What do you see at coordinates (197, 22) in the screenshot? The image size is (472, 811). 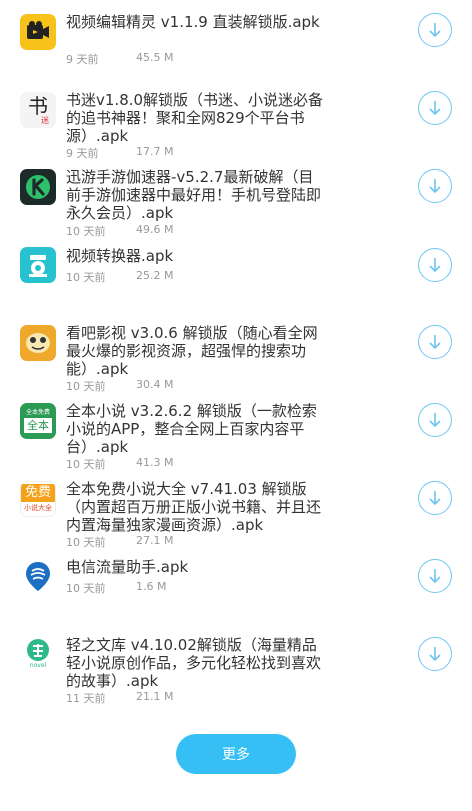 I see `item-title: 视频编辑精灵 v1.1.9 直装解锁版.apk` at bounding box center [197, 22].